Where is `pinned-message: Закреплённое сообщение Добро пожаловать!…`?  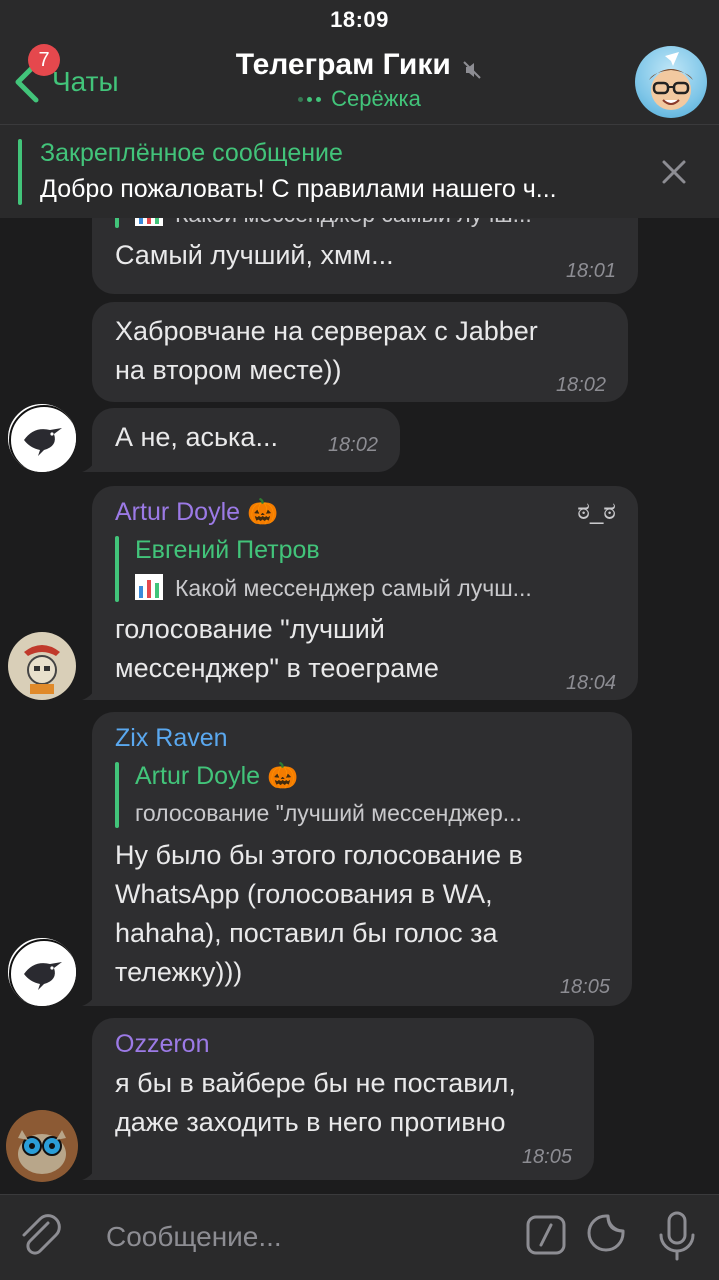 pinned-message: Закреплённое сообщение Добро пожаловать!… is located at coordinates (359, 171).